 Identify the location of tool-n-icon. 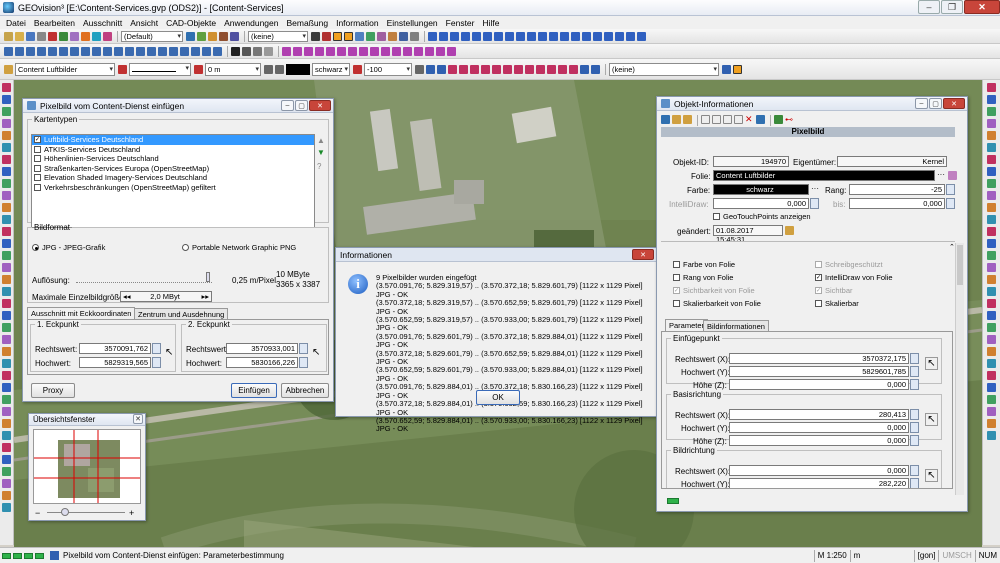
(575, 36).